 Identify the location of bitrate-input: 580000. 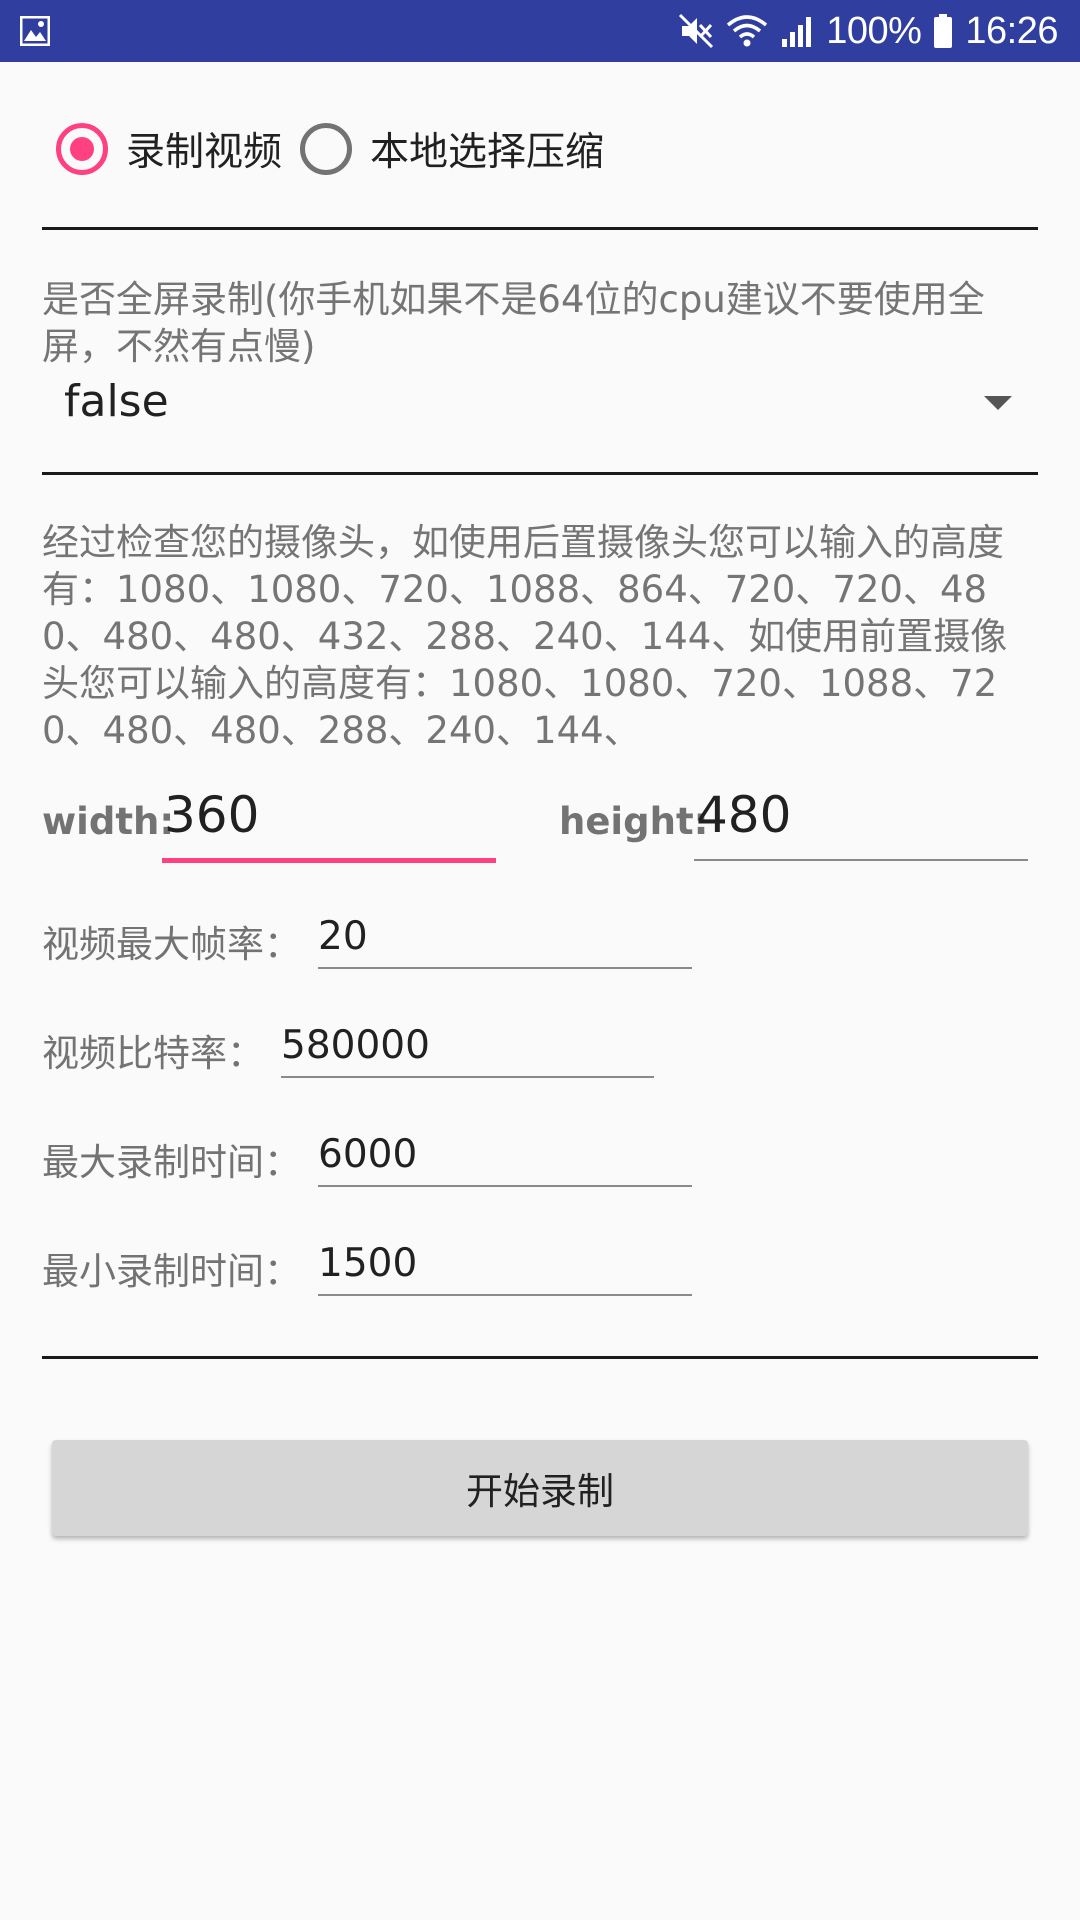
(355, 1045).